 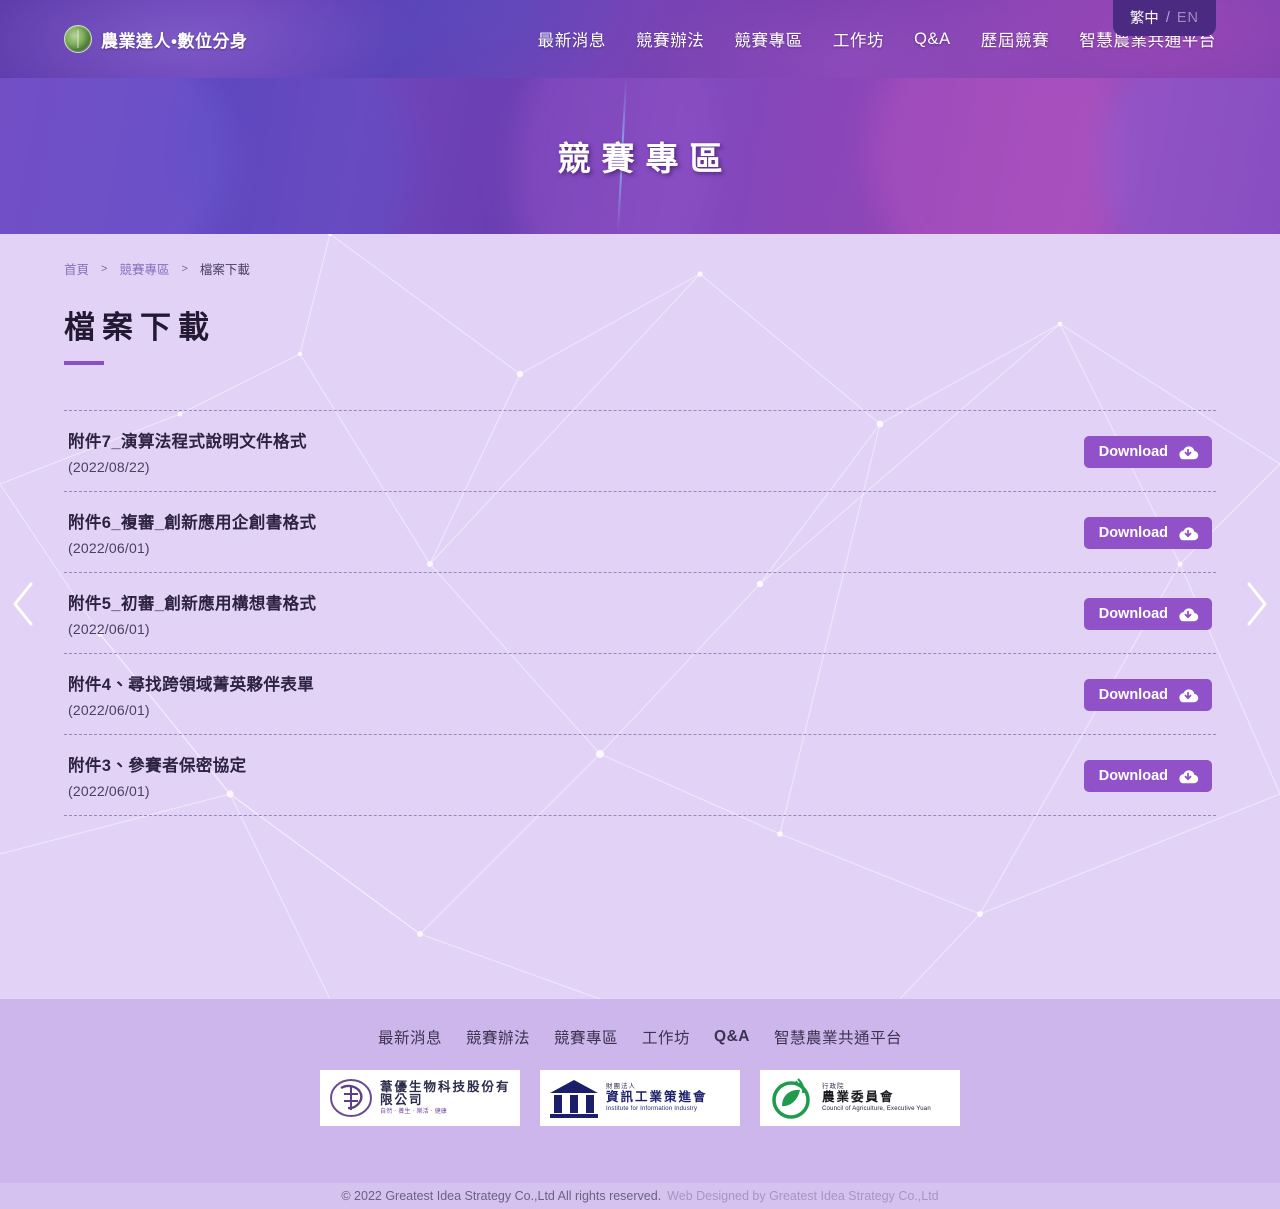 I want to click on language-option-en: EN, so click(x=1188, y=18).